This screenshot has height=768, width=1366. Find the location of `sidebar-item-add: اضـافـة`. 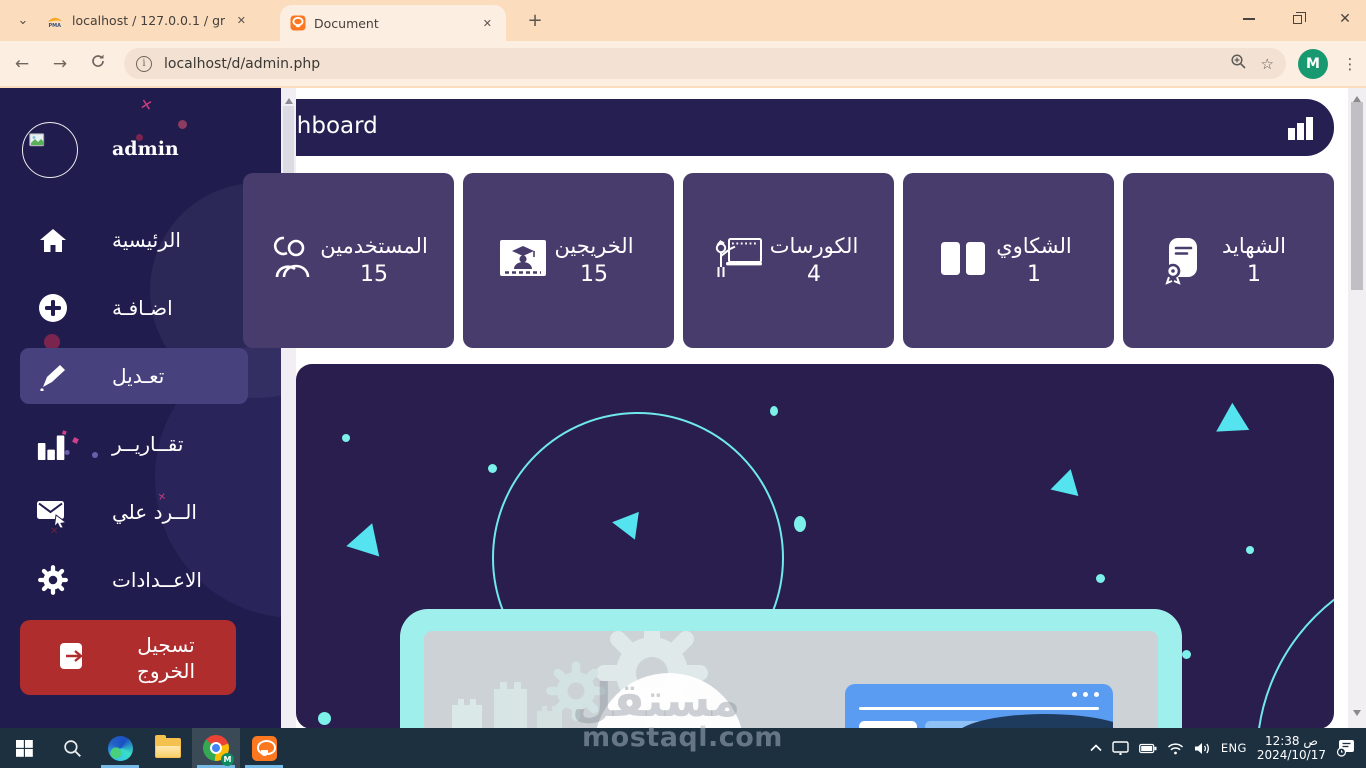

sidebar-item-add: اضـافـة is located at coordinates (140, 308).